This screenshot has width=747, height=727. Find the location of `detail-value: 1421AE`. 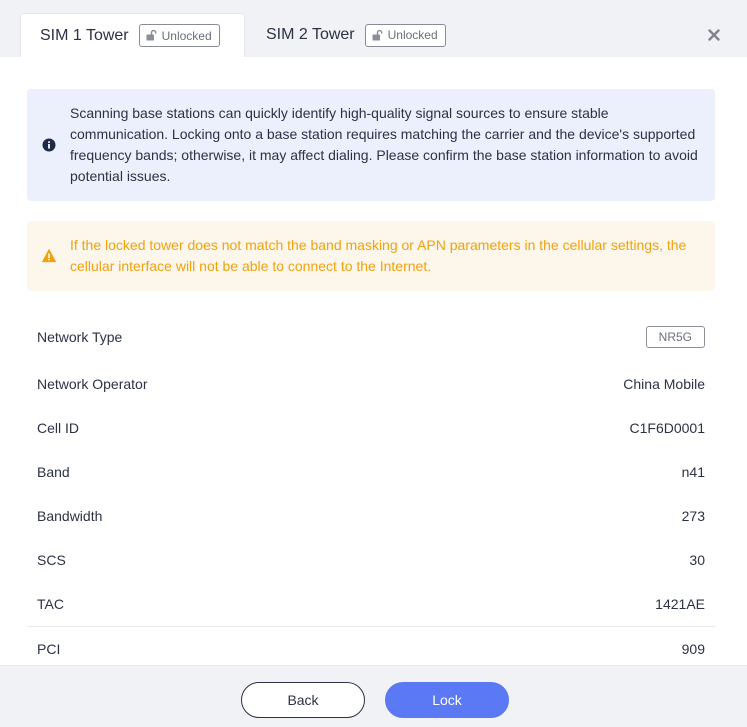

detail-value: 1421AE is located at coordinates (680, 604).